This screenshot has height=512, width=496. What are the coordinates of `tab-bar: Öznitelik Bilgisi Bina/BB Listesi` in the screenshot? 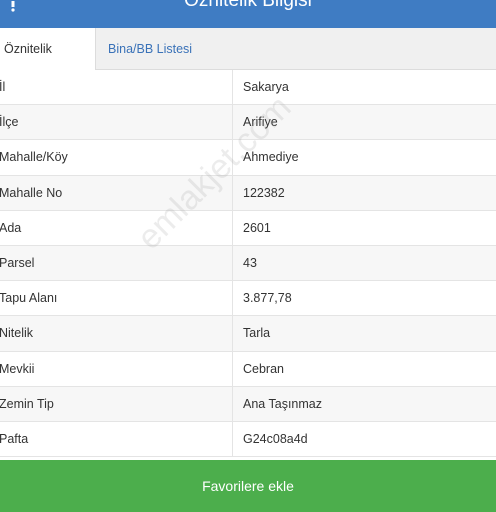 It's located at (248, 63).